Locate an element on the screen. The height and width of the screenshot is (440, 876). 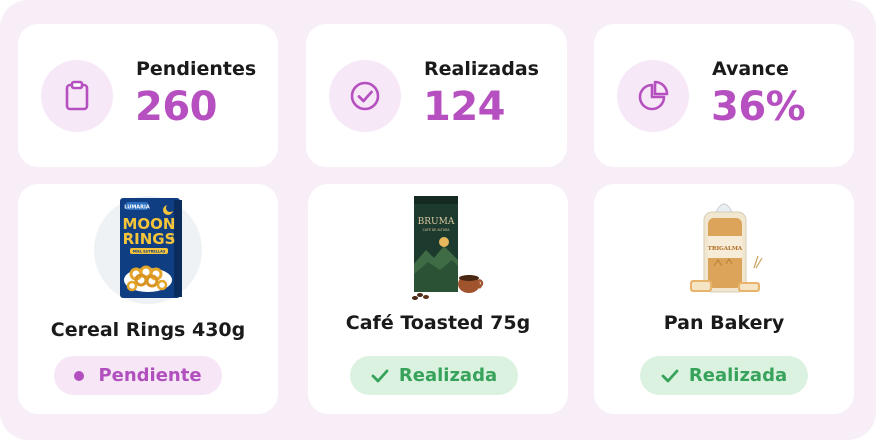
status-label: Pendiente is located at coordinates (150, 375).